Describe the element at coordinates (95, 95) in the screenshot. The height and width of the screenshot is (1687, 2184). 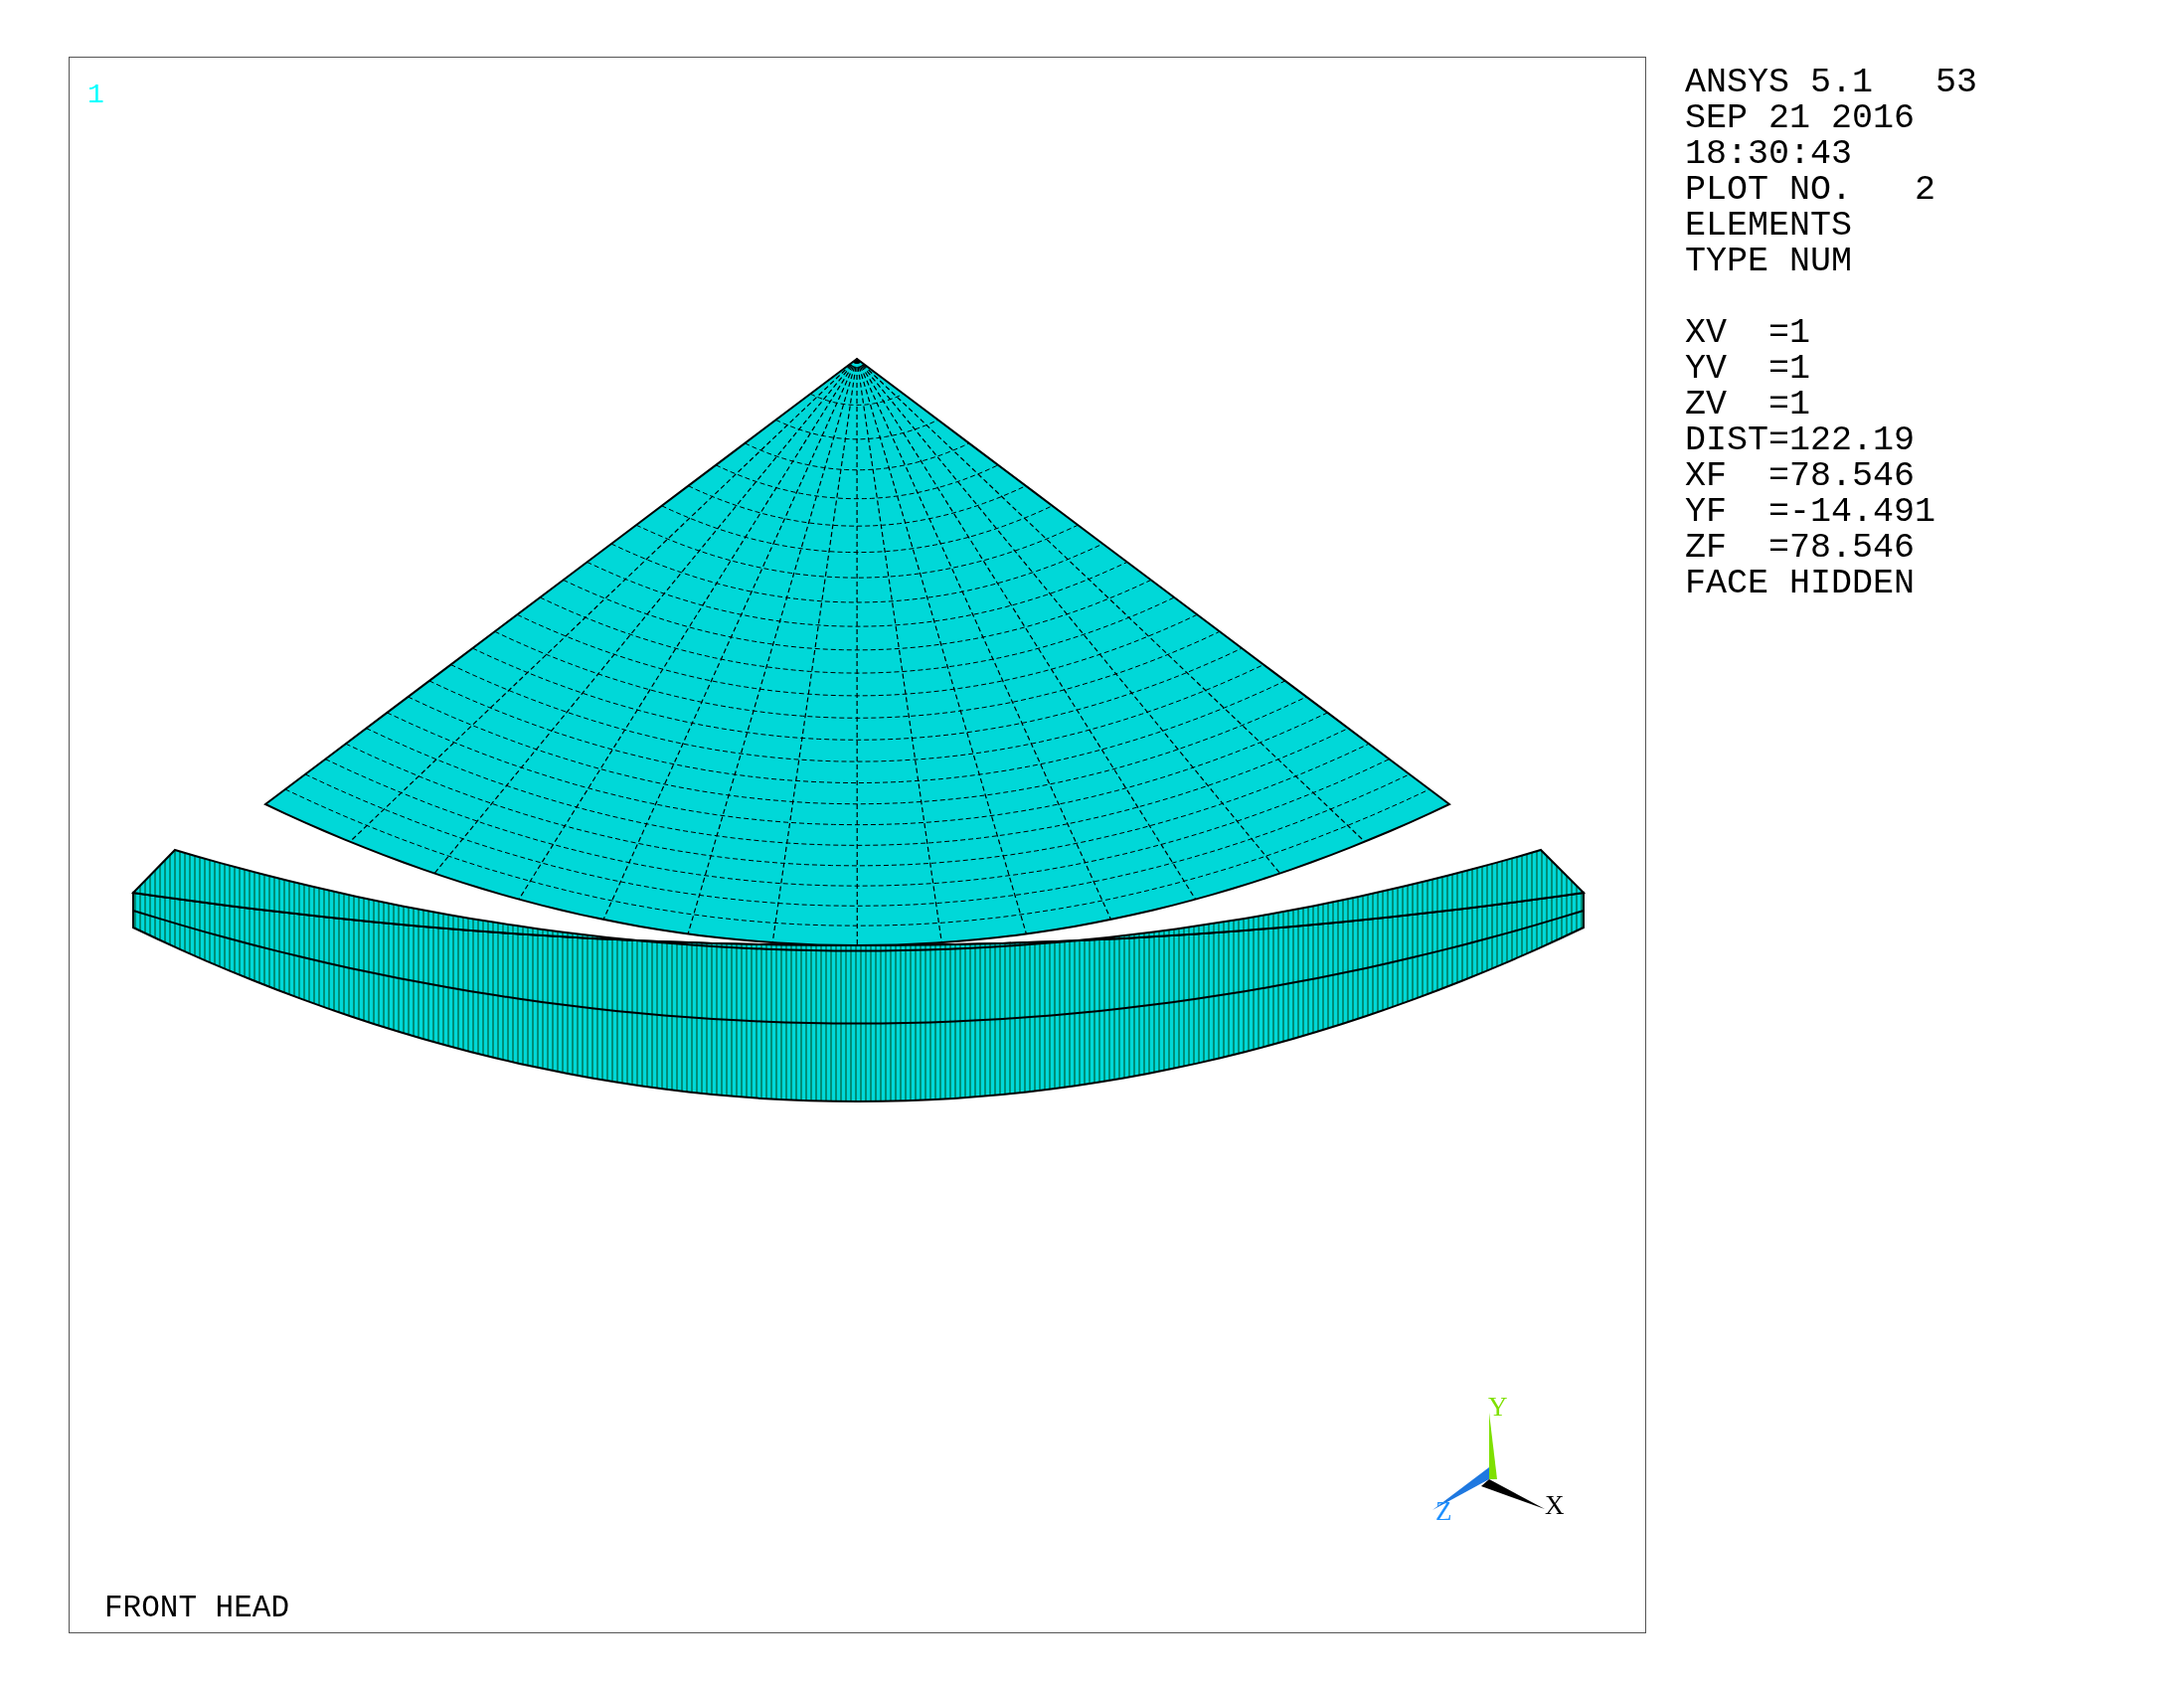
I see `window-number: 1` at that location.